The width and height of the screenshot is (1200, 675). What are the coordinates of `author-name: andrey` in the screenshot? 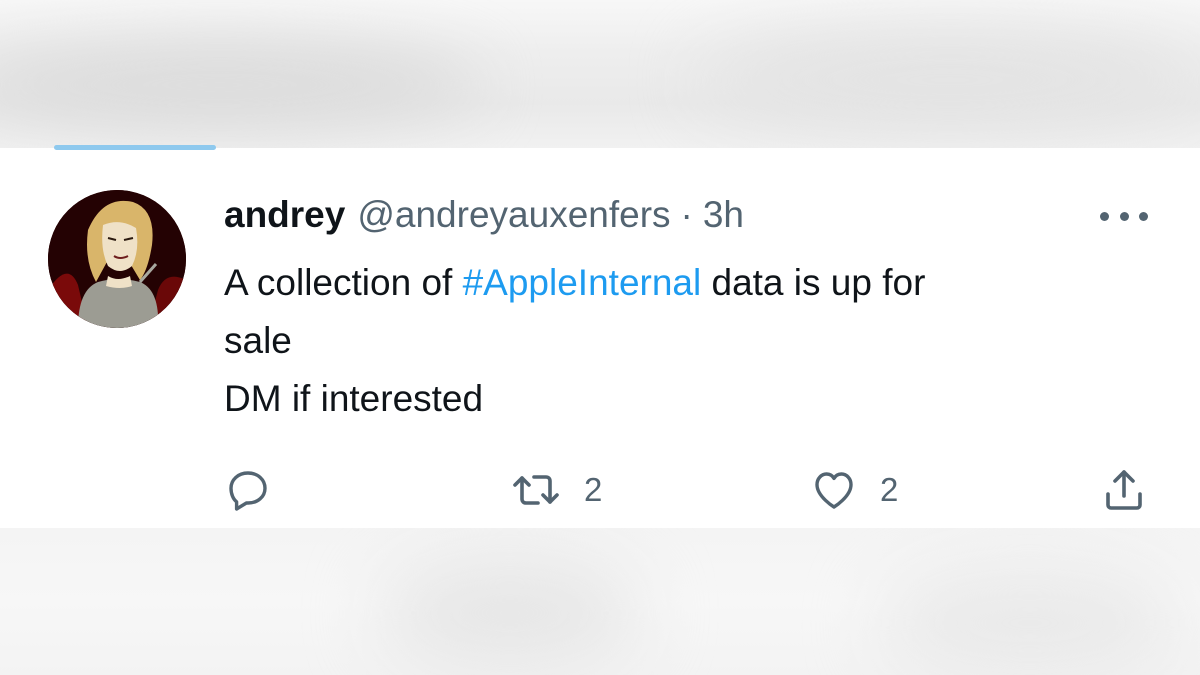 It's located at (284, 215).